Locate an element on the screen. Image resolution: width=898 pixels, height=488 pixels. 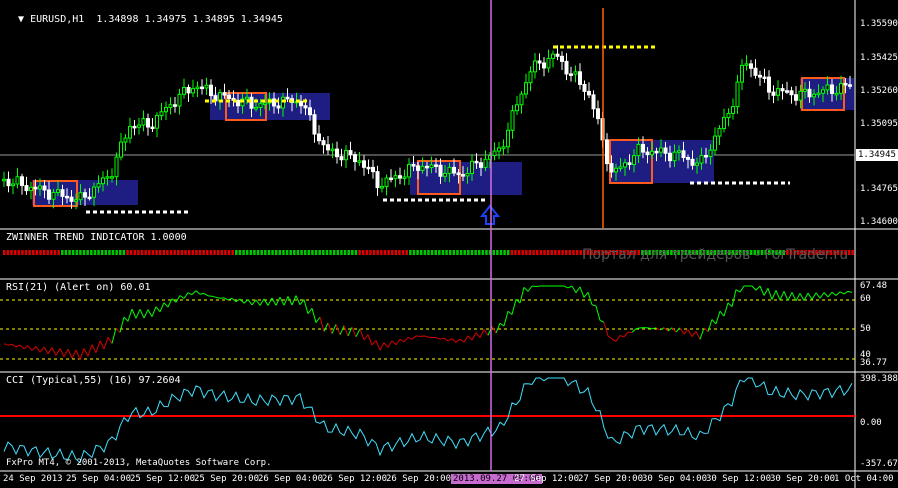
rsi-caption: RSI(21) (Alert on) 60.01 is located at coordinates (78, 287).